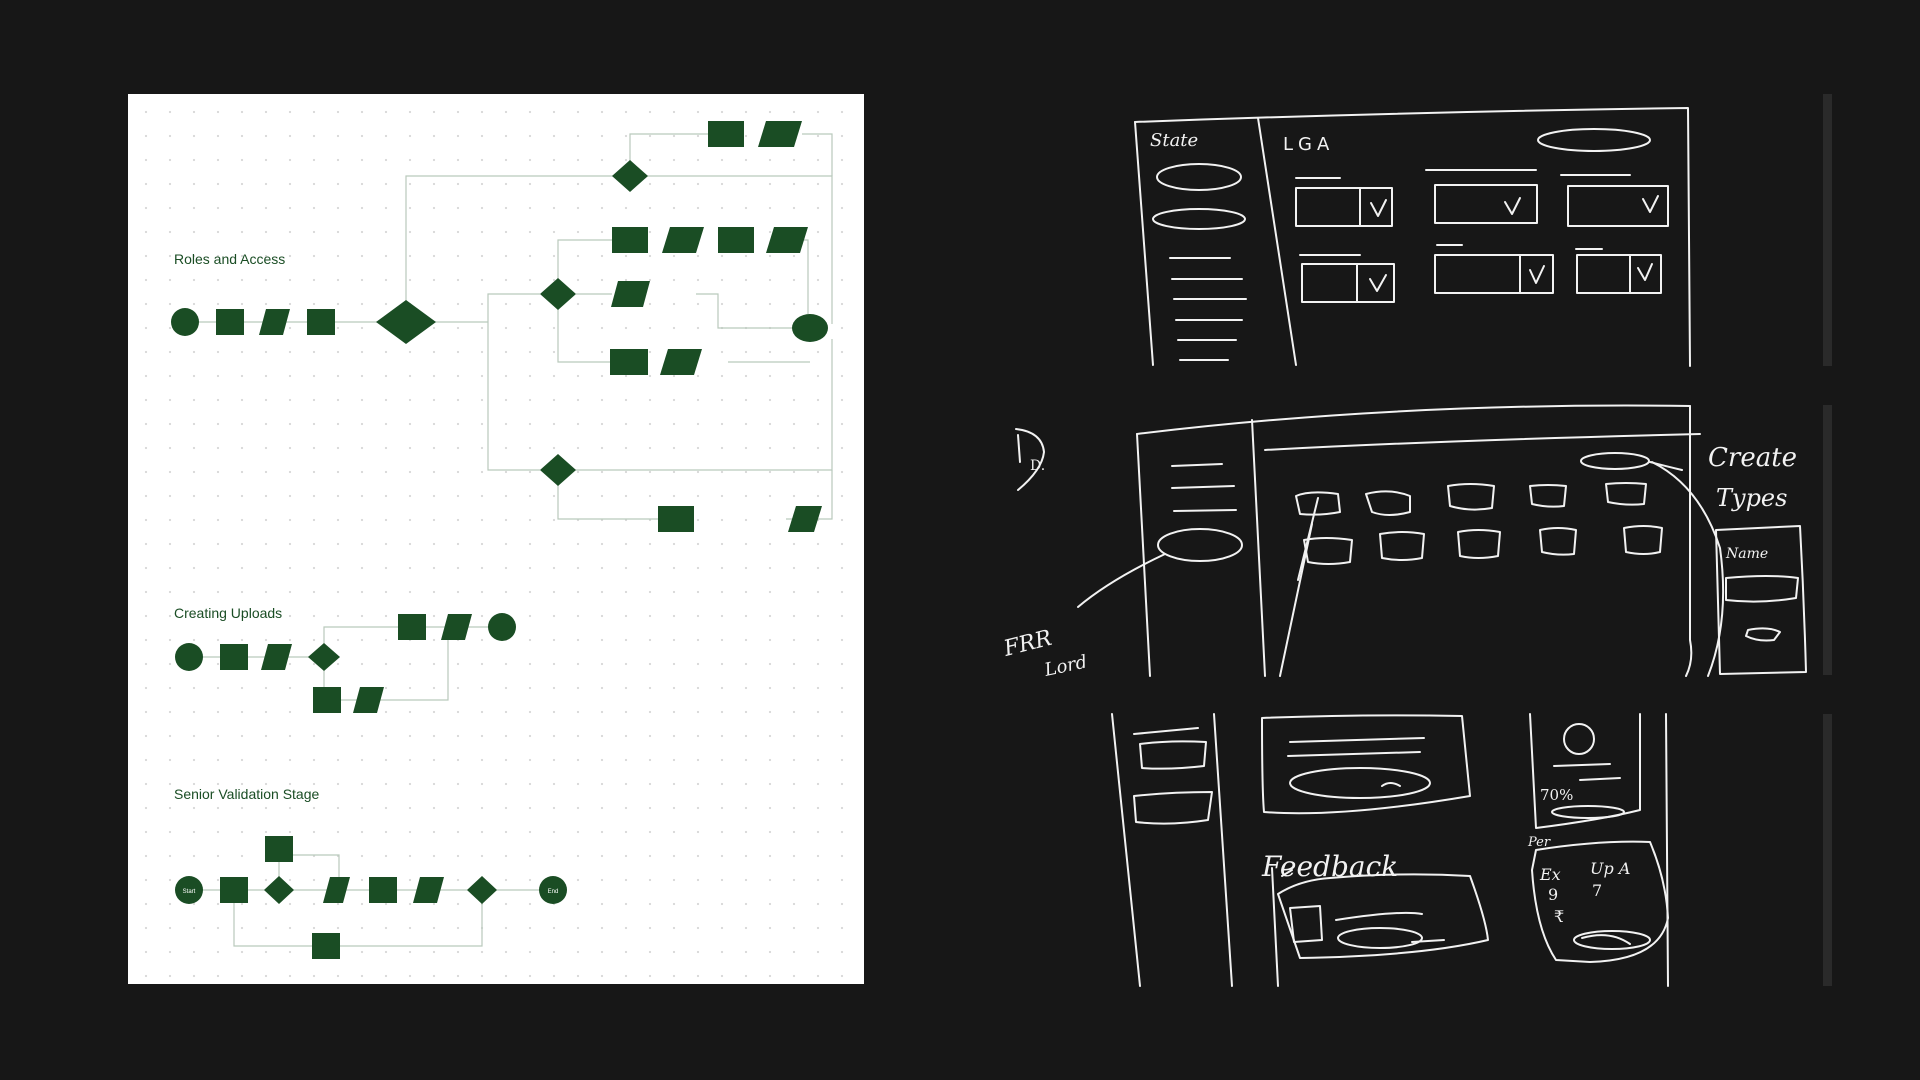 The width and height of the screenshot is (1920, 1080). What do you see at coordinates (1329, 866) in the screenshot?
I see `sketch-feedback-label: Feedback` at bounding box center [1329, 866].